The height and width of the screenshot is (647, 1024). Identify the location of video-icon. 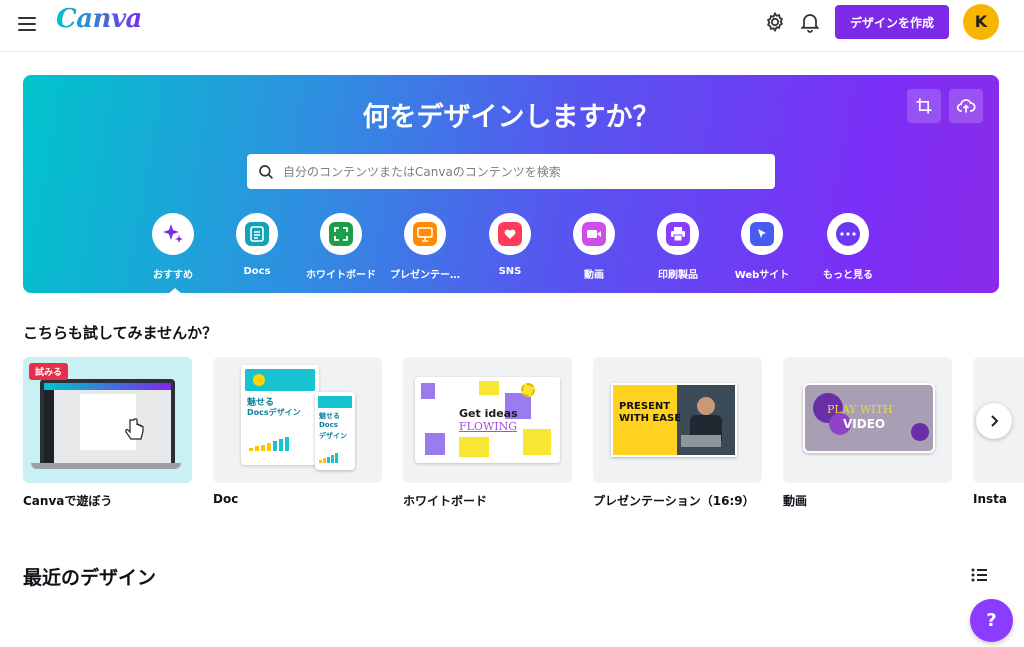
(594, 234).